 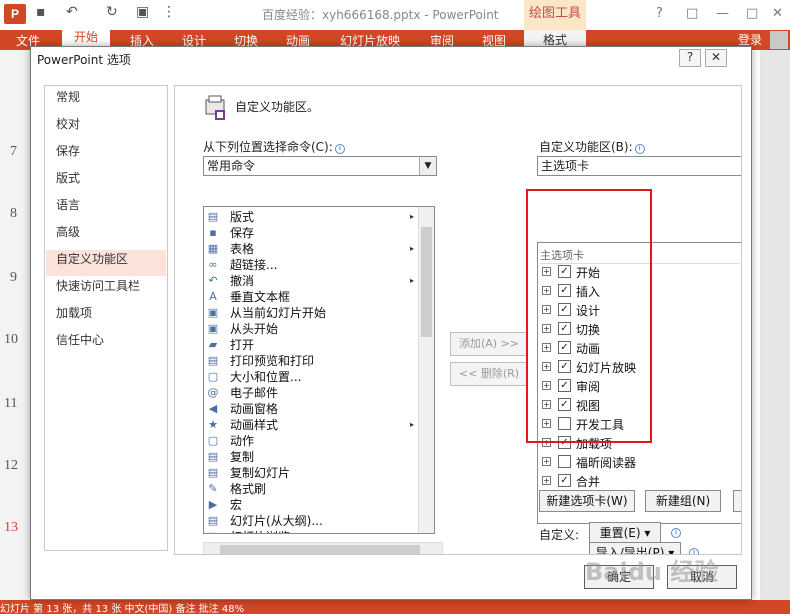 What do you see at coordinates (272, 361) in the screenshot?
I see `command-label: 打印预览和打印` at bounding box center [272, 361].